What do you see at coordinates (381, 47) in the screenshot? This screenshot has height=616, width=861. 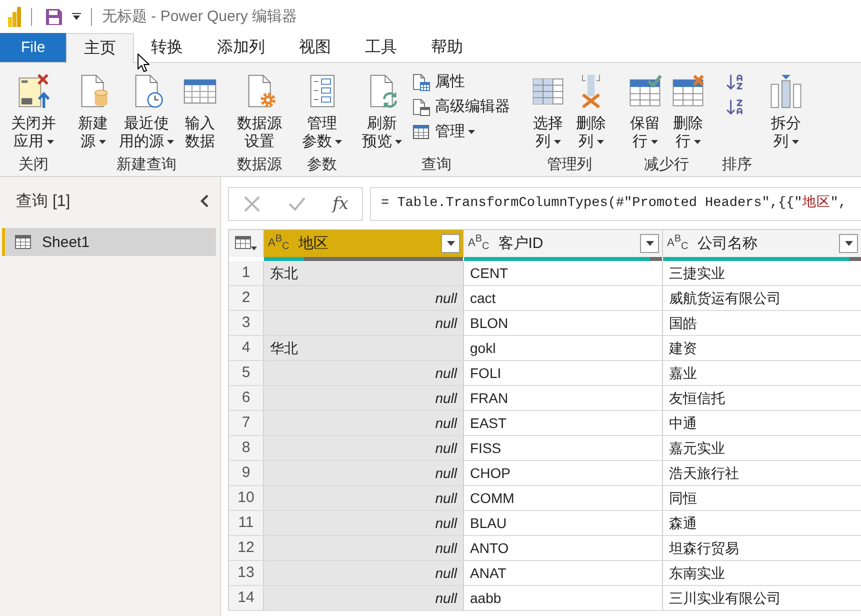 I see `ribbon-tab: 工具` at bounding box center [381, 47].